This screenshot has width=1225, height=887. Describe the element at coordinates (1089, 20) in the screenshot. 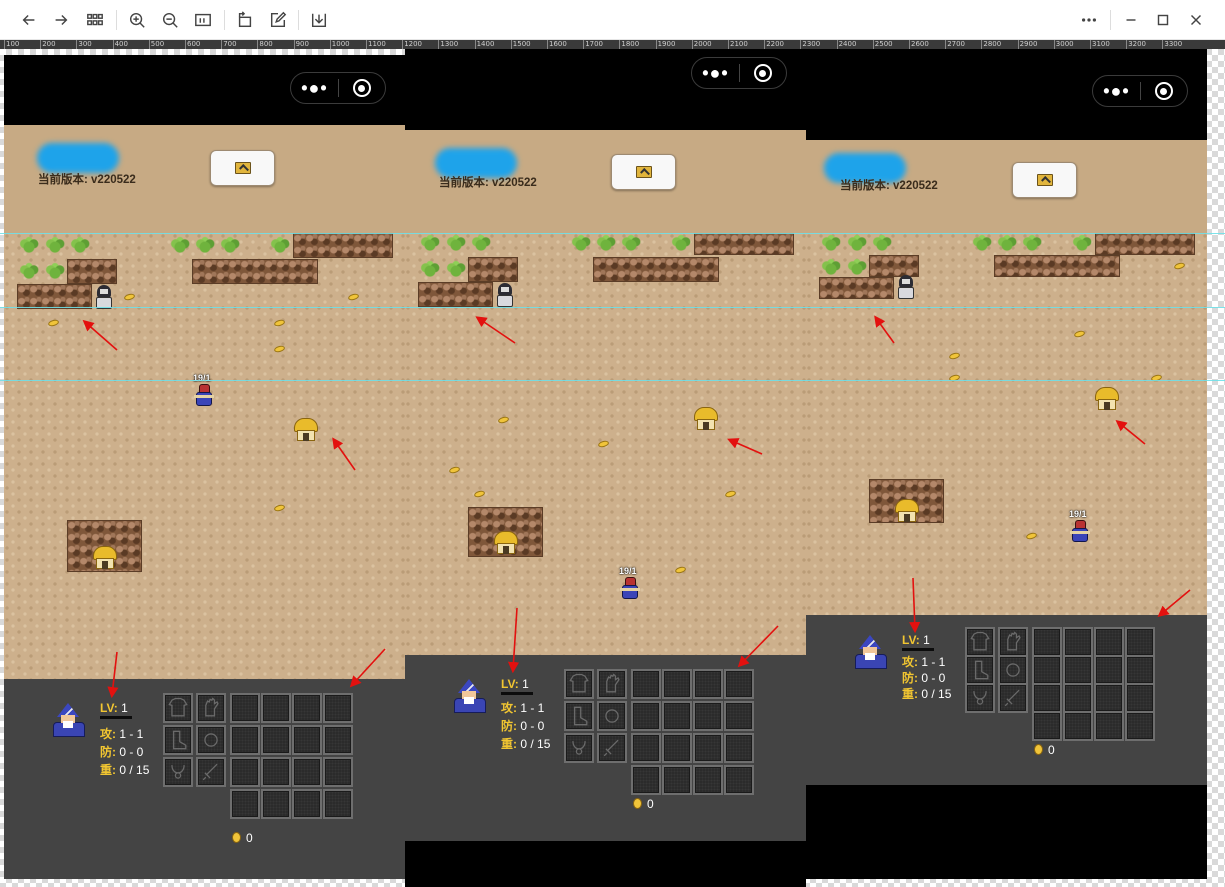

I see `more-icon` at that location.